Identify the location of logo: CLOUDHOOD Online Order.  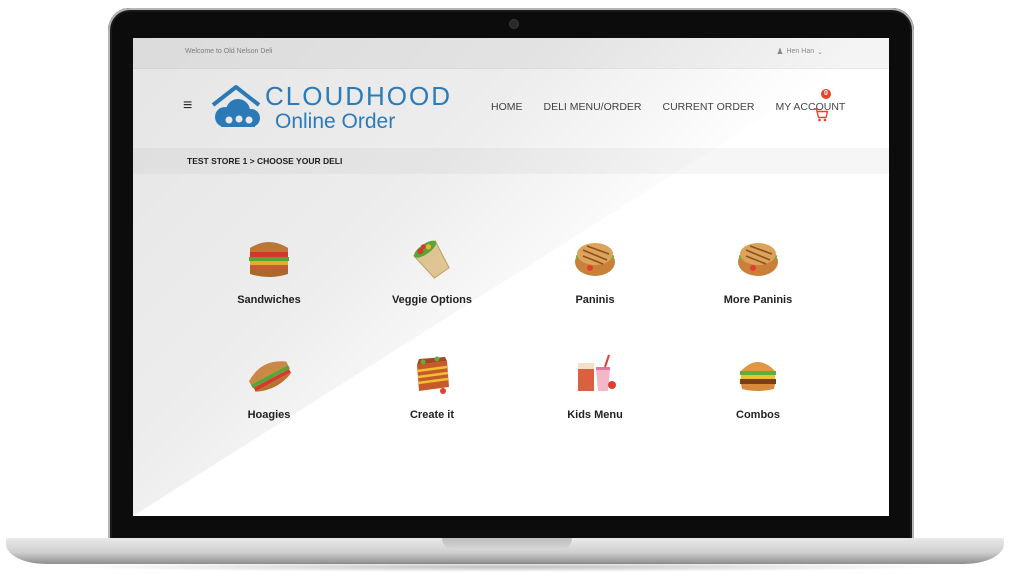
(328, 111).